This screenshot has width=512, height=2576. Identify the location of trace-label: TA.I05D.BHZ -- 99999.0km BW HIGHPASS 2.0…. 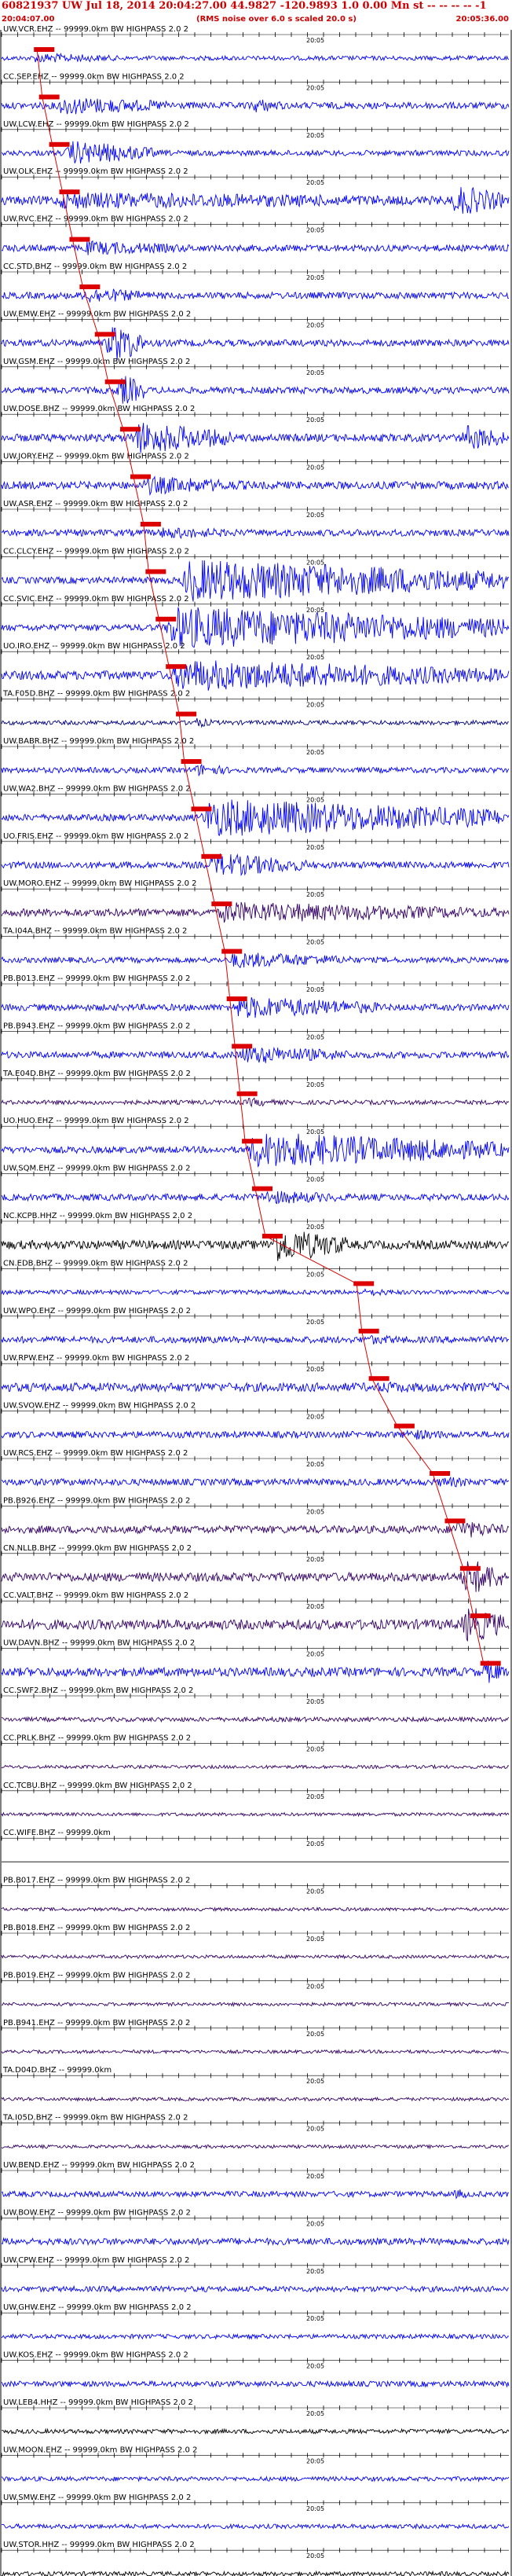
(95, 2118).